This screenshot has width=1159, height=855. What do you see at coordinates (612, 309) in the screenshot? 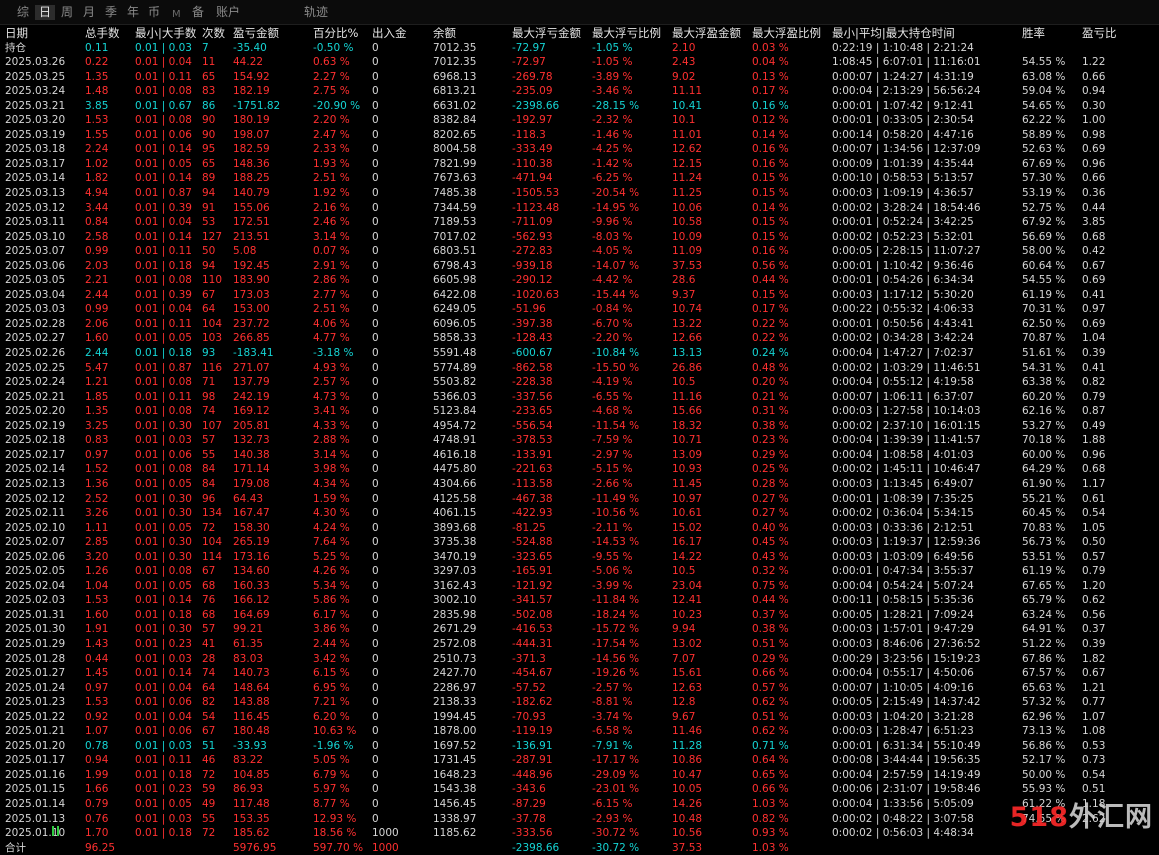
I see `cell-max-floating-loss-ratio: -0.84 %` at bounding box center [612, 309].